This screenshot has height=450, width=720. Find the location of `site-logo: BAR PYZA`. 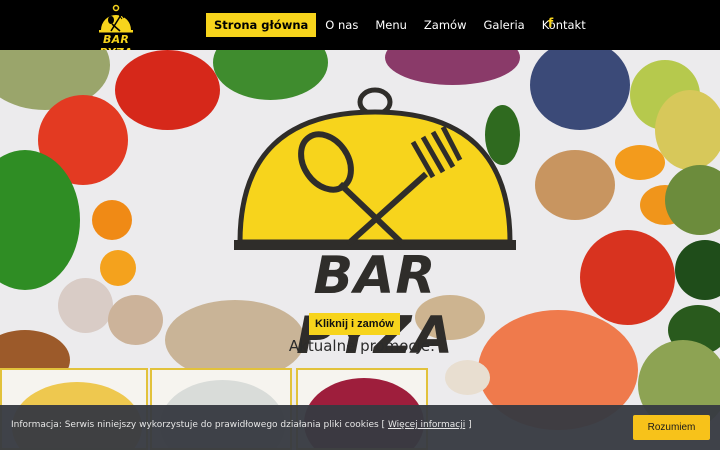

site-logo: BAR PYZA is located at coordinates (116, 31).